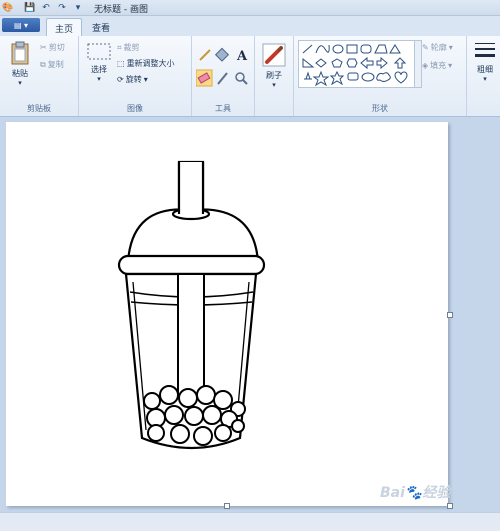 This screenshot has width=500, height=531. I want to click on text-tool-icon: A, so click(242, 56).